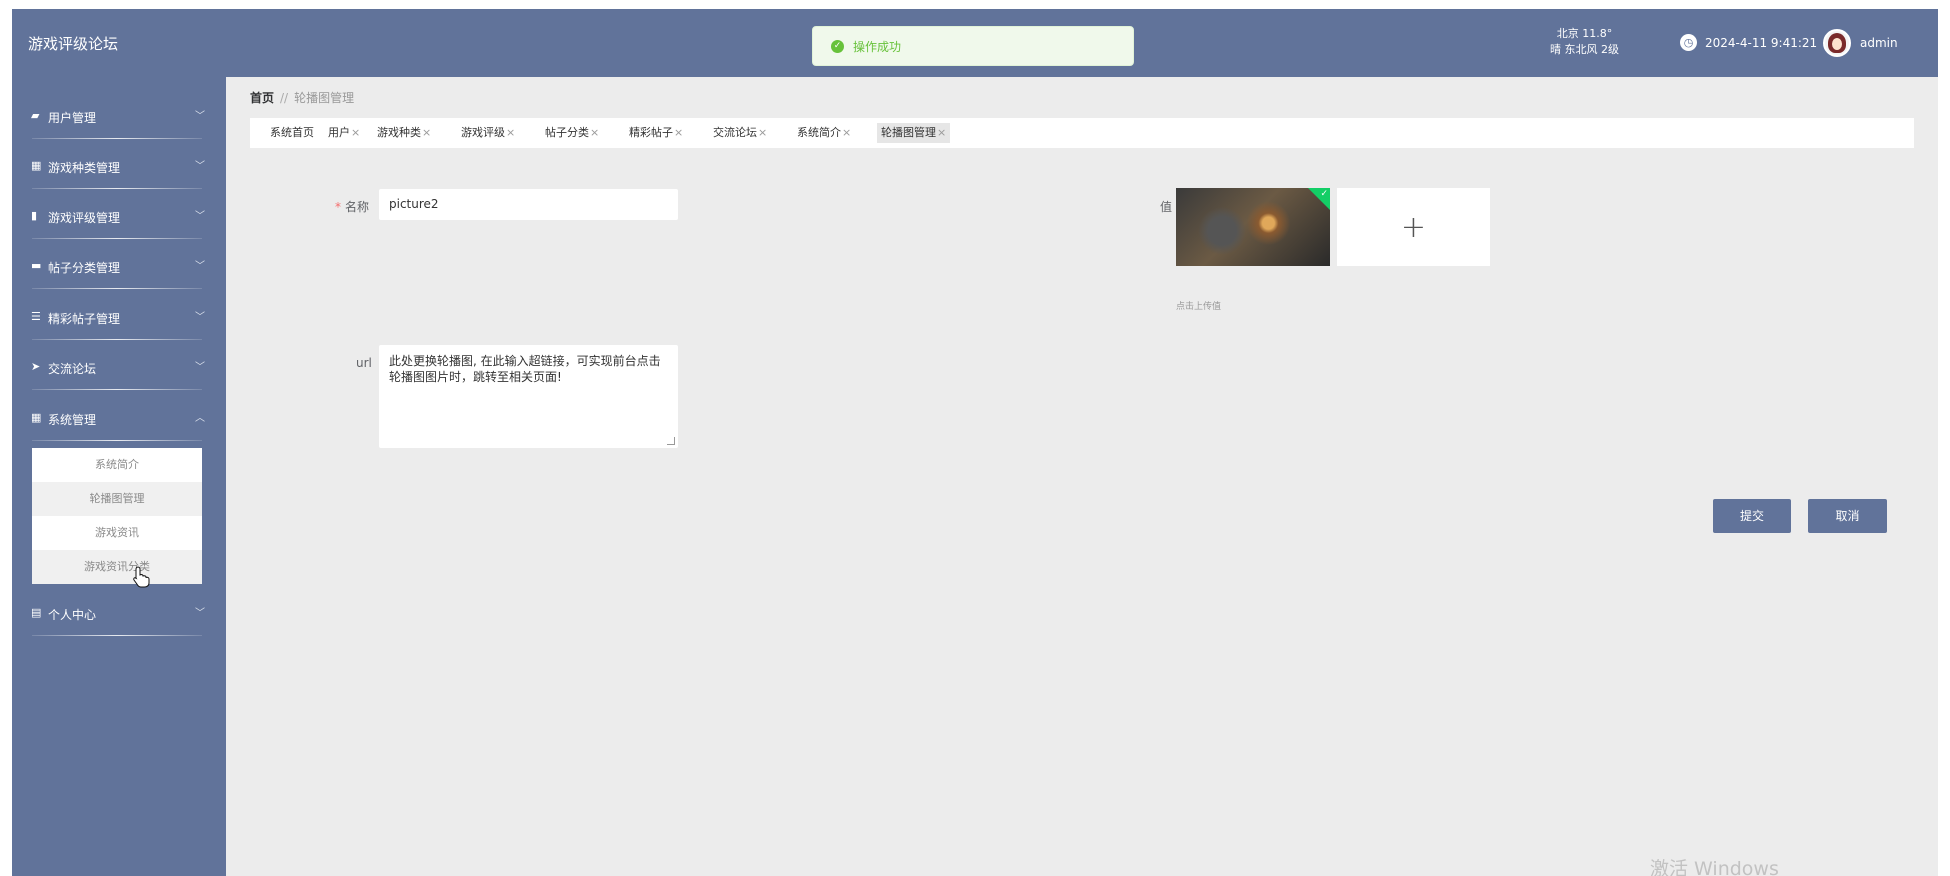 This screenshot has height=876, width=1950. Describe the element at coordinates (651, 132) in the screenshot. I see `tab-label: 精彩帖子` at that location.